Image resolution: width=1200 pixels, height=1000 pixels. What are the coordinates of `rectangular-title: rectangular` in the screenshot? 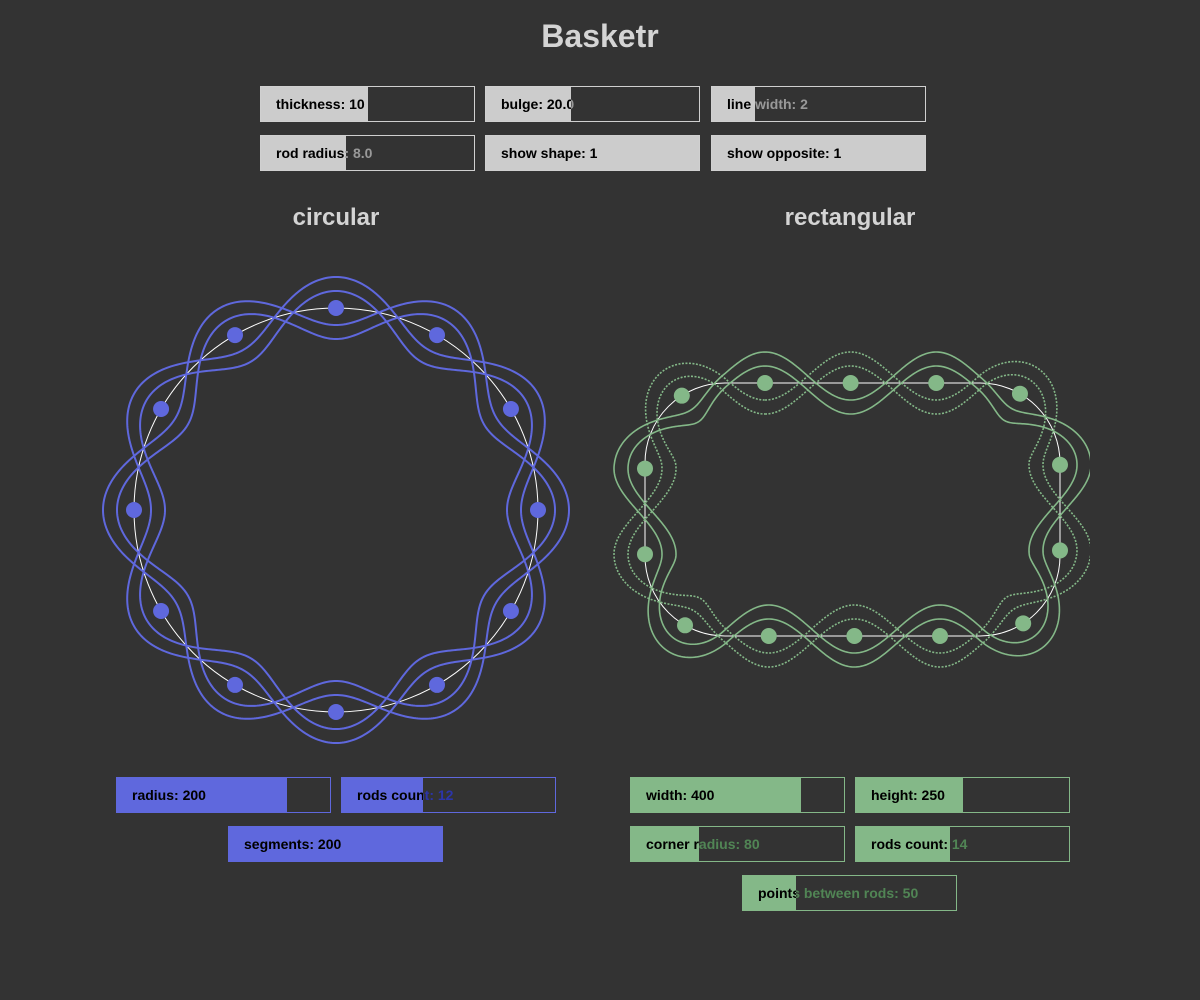 It's located at (850, 217).